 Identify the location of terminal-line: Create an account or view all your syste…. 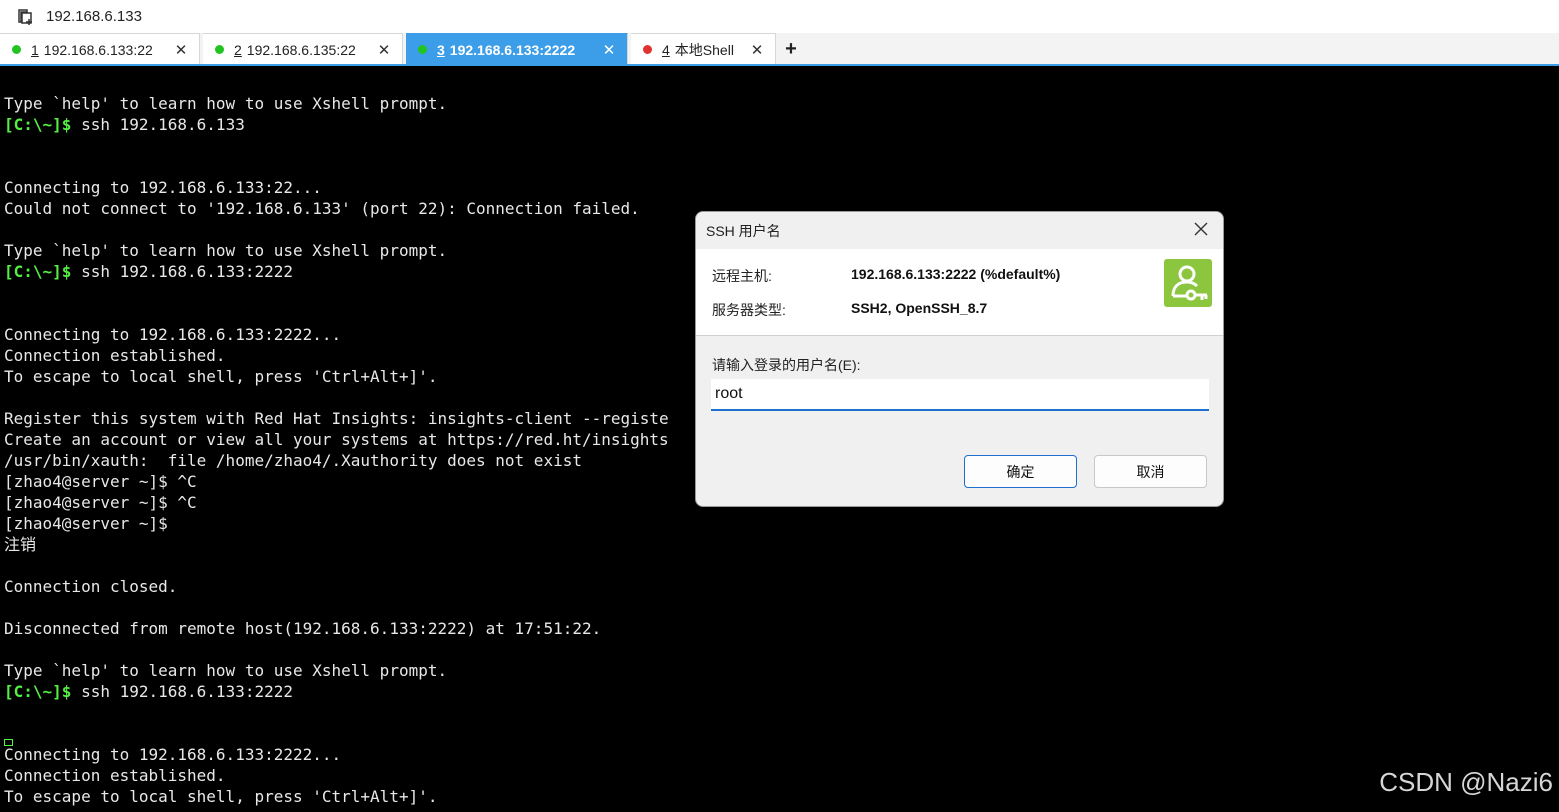
(336, 439).